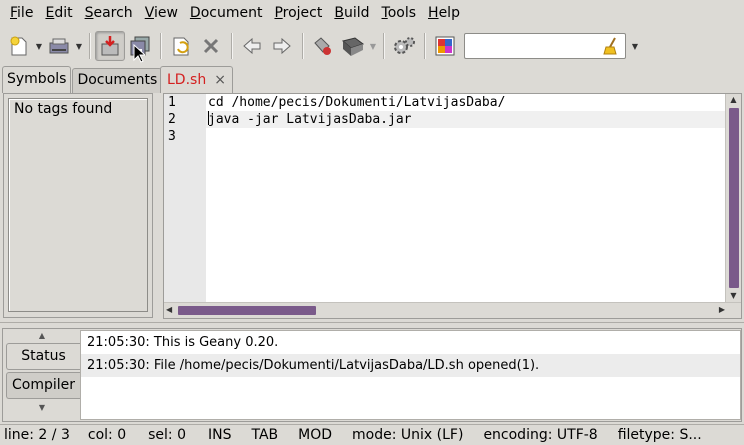 The width and height of the screenshot is (744, 445). I want to click on scroll-left-icon: ◀, so click(169, 309).